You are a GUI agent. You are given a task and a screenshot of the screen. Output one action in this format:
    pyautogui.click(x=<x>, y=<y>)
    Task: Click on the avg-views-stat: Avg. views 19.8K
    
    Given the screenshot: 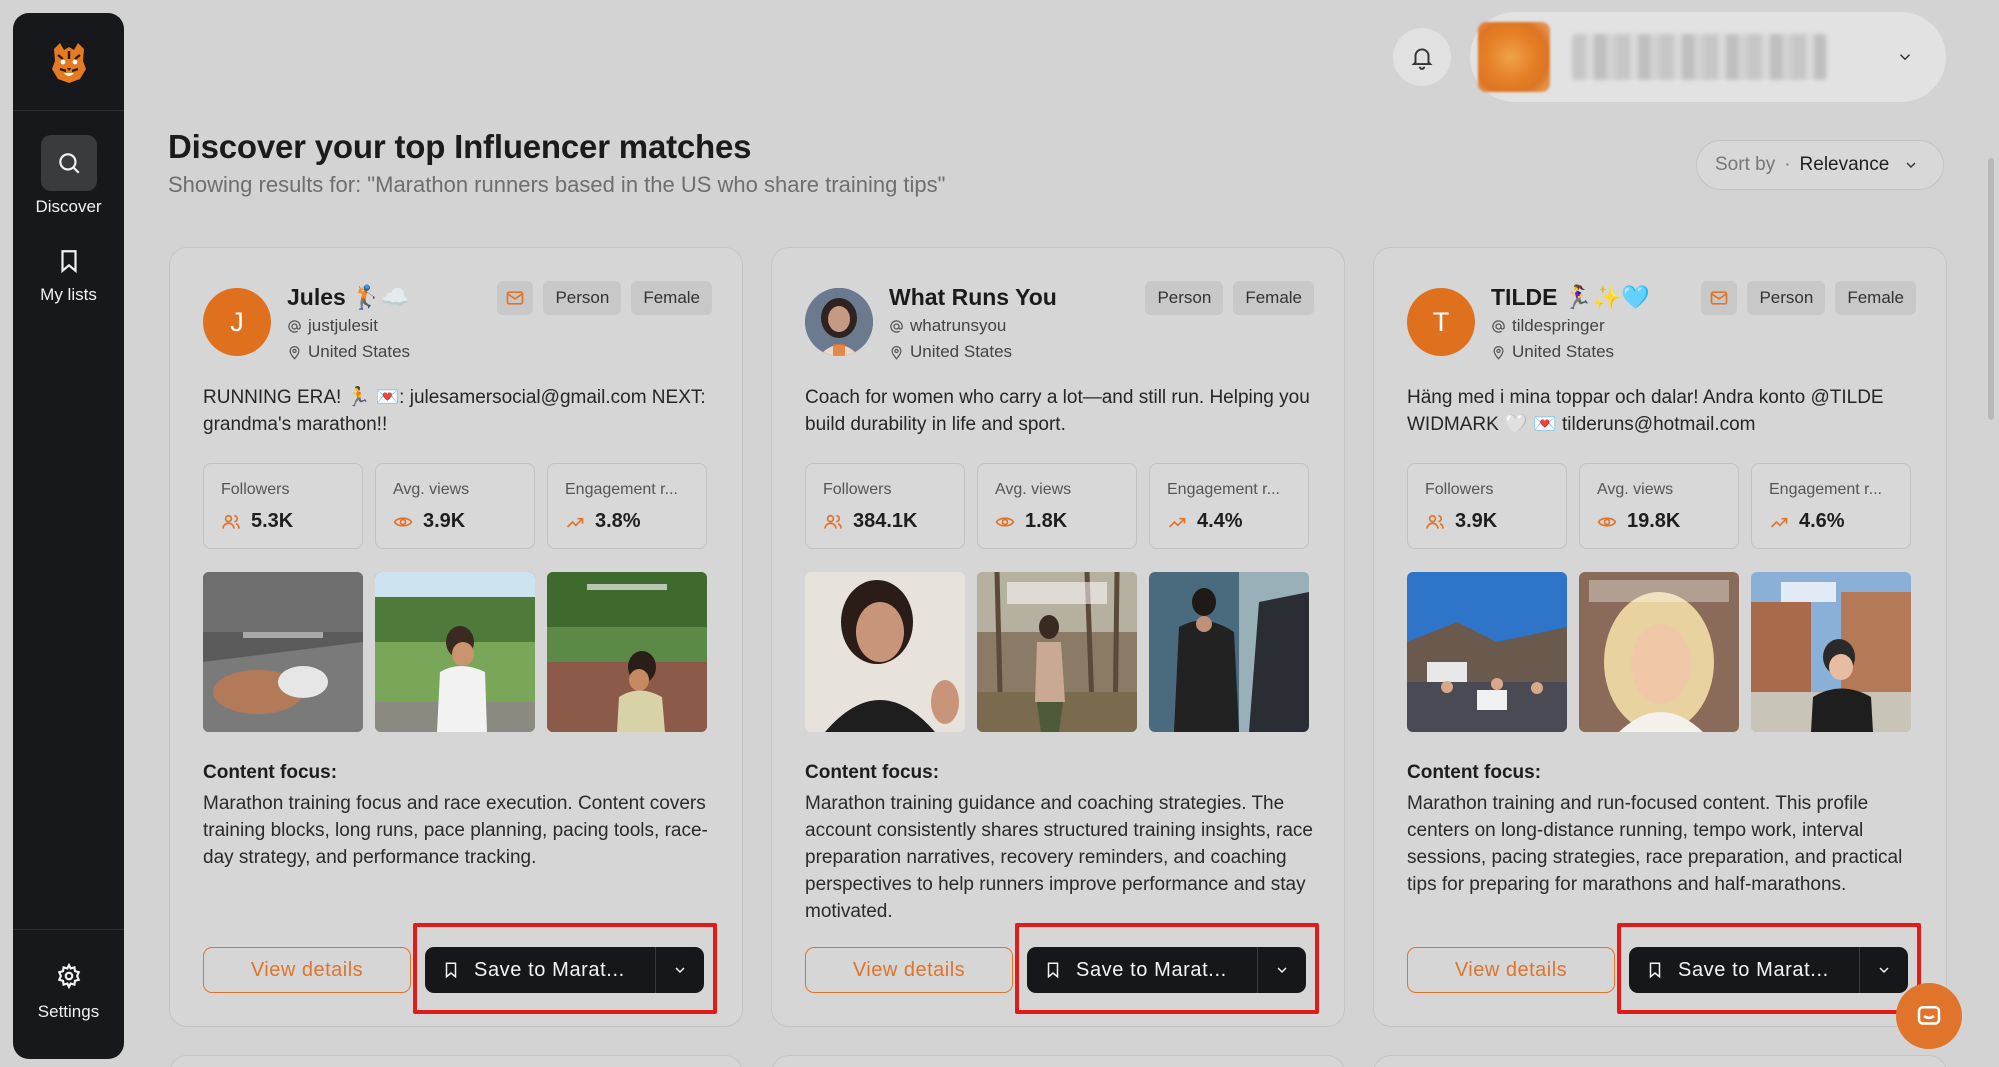 What is the action you would take?
    pyautogui.click(x=1659, y=506)
    